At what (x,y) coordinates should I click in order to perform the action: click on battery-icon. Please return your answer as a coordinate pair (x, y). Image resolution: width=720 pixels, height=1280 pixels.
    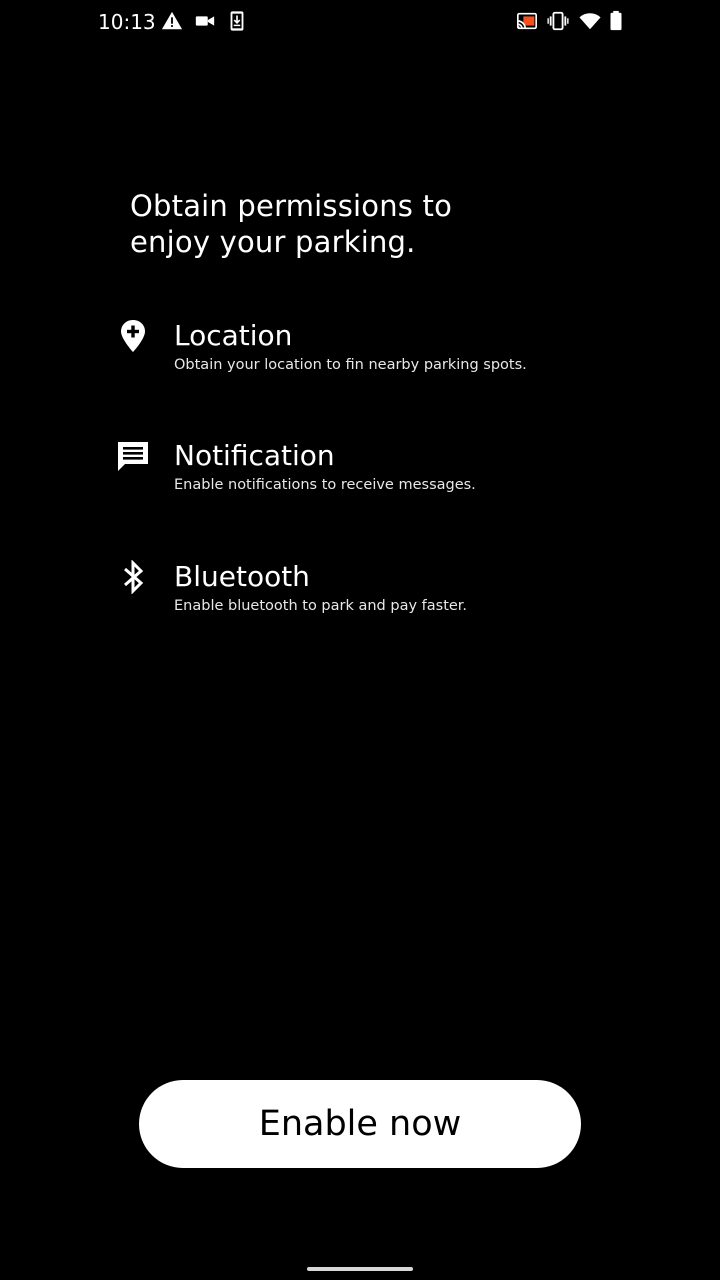
    Looking at the image, I should click on (616, 21).